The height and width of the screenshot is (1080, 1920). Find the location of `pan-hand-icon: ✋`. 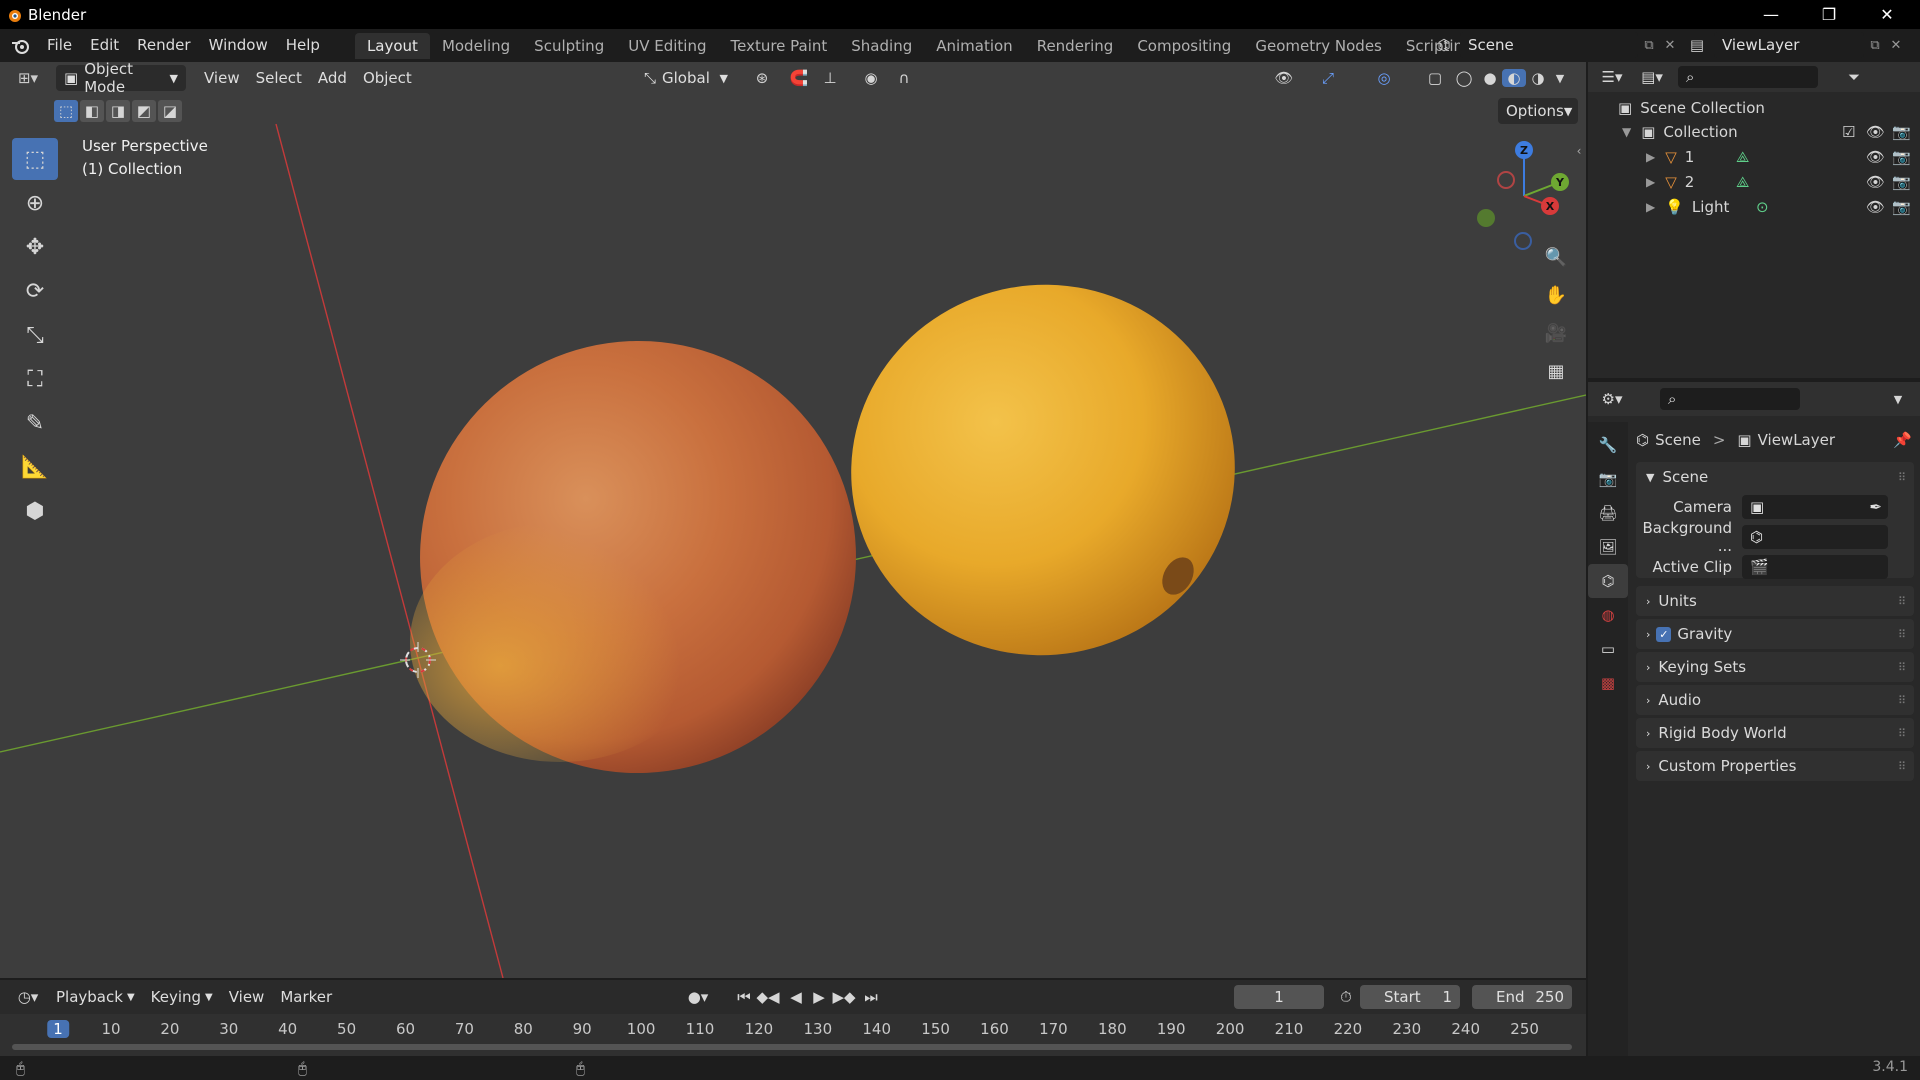

pan-hand-icon: ✋ is located at coordinates (1556, 295).